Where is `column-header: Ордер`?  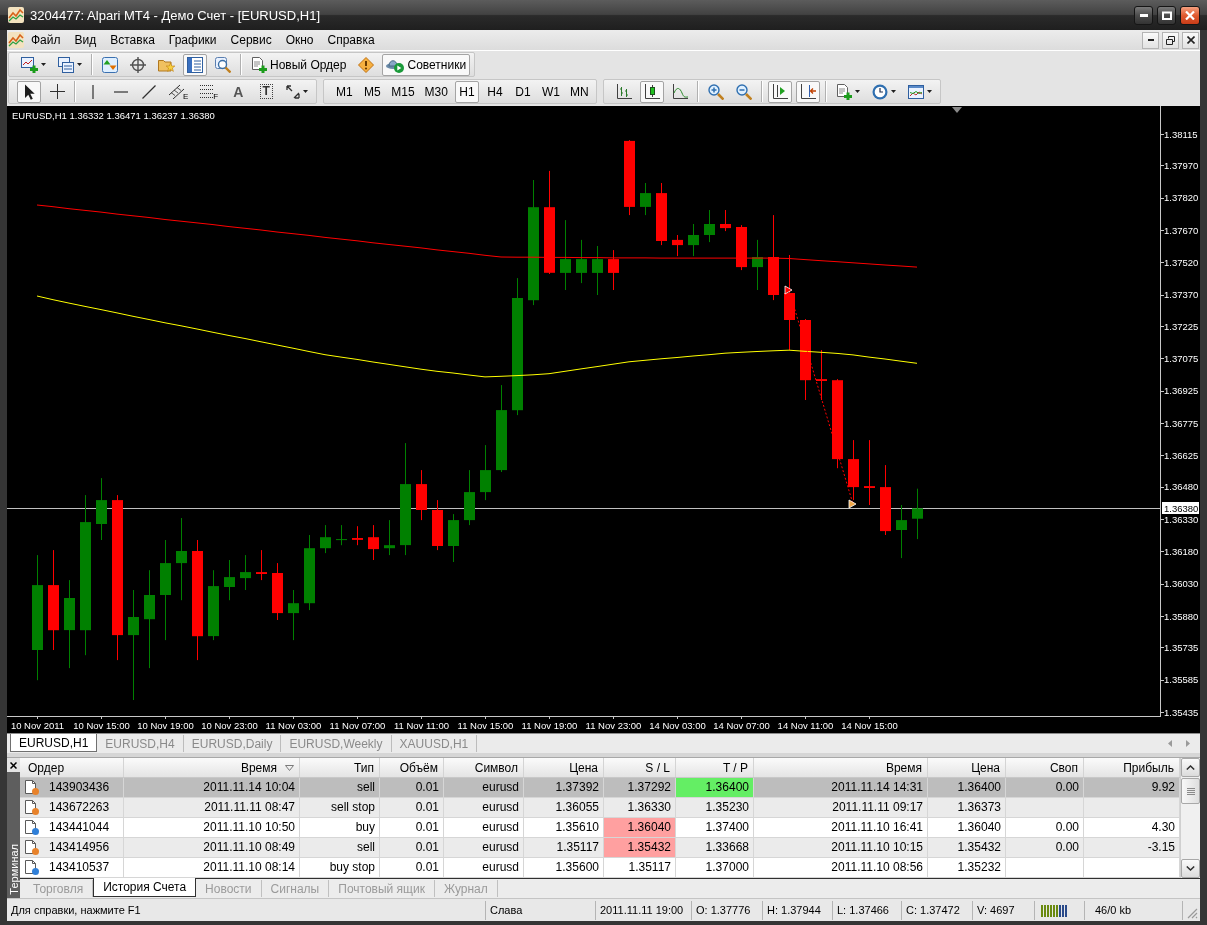 column-header: Ордер is located at coordinates (72, 767).